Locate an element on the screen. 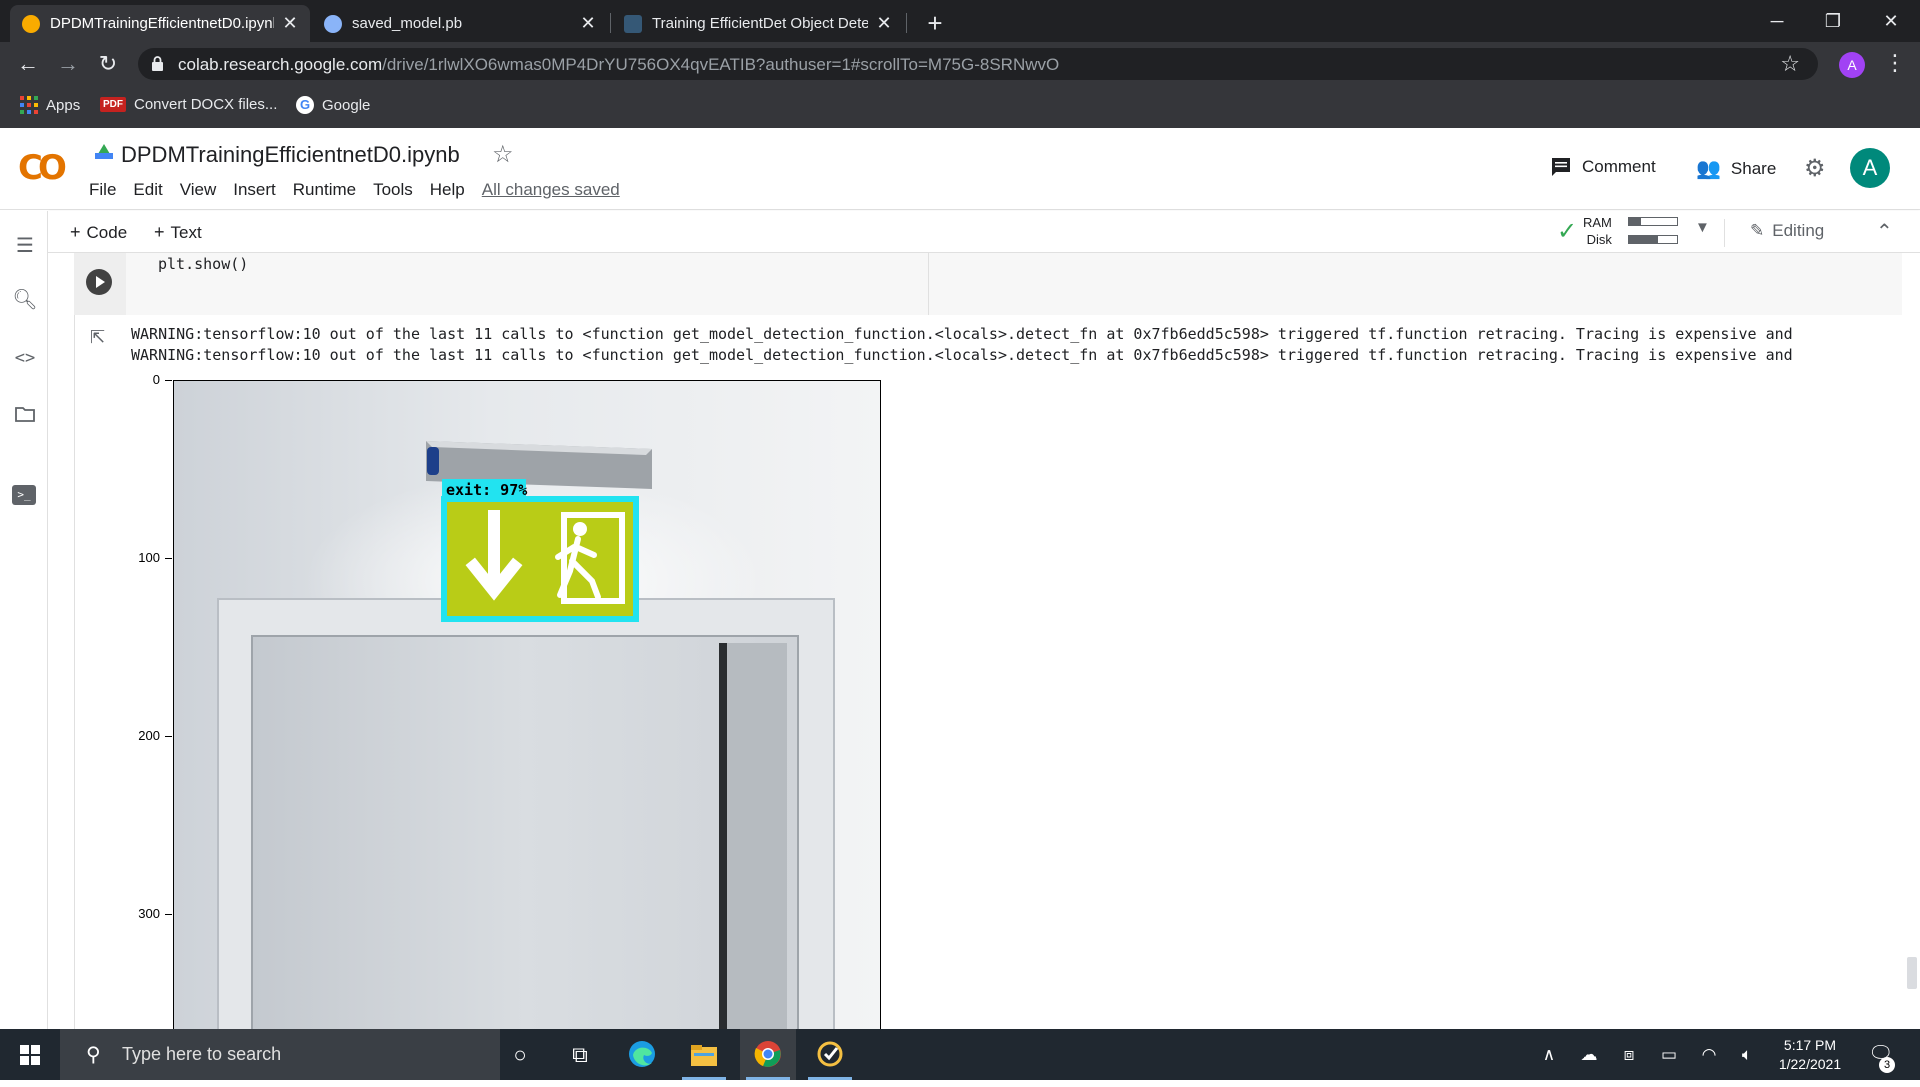 This screenshot has width=1920, height=1087. menu-view: View is located at coordinates (198, 190).